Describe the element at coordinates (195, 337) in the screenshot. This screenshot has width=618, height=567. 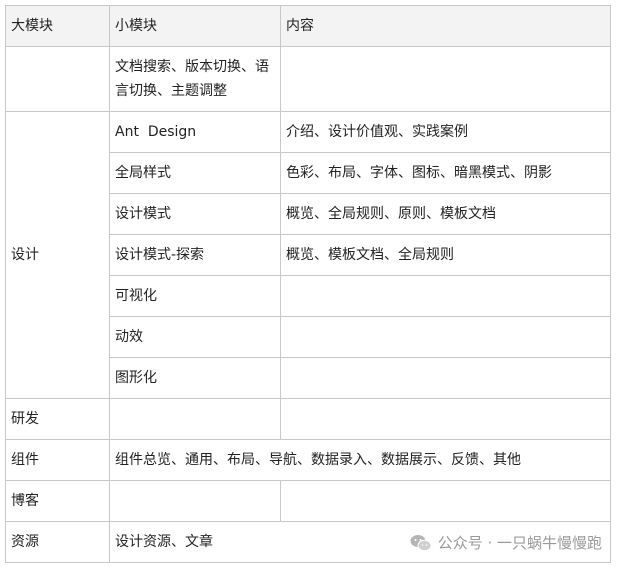
I see `minor-cell: 动效` at that location.